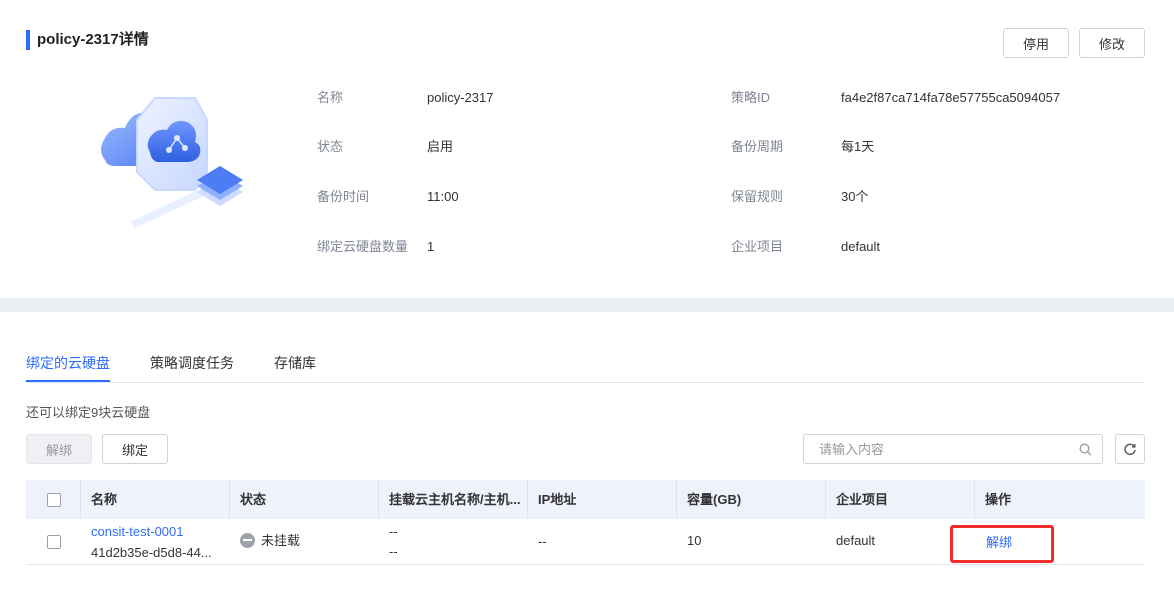 This screenshot has height=606, width=1174. Describe the element at coordinates (59, 449) in the screenshot. I see `unbind-button: 解绑` at that location.